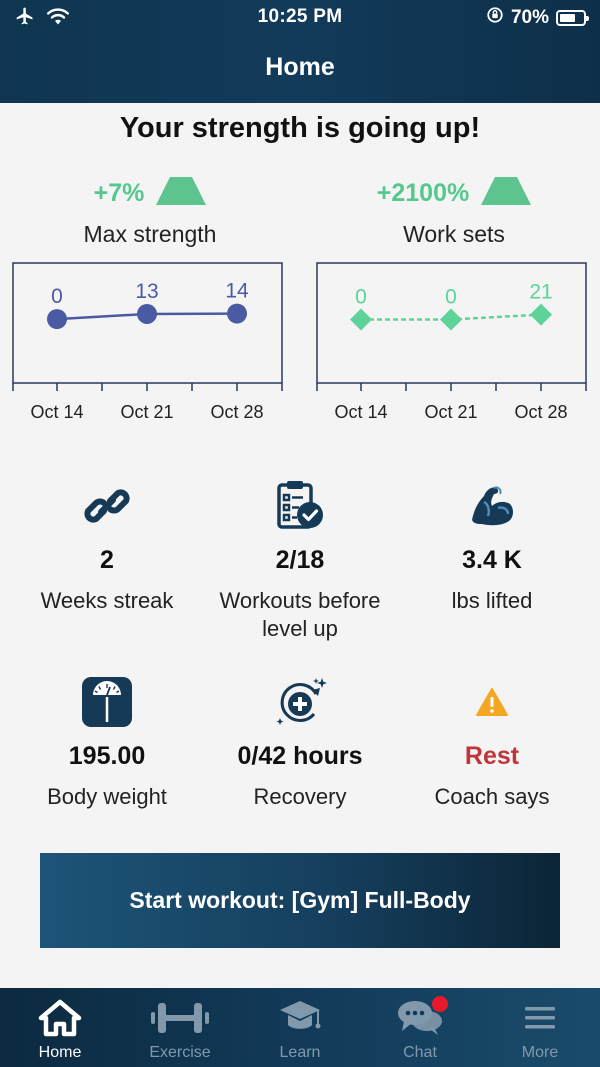 The width and height of the screenshot is (600, 1067). I want to click on graduation-cap-icon, so click(300, 1018).